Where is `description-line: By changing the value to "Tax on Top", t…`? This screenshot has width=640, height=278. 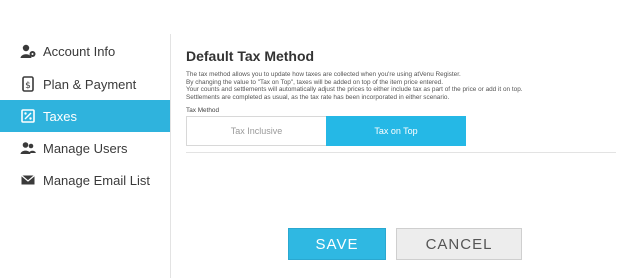 description-line: By changing the value to "Tax on Top", t… is located at coordinates (315, 82).